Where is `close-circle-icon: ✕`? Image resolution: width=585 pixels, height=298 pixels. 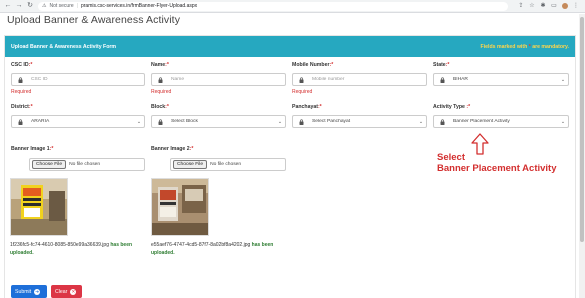 close-circle-icon: ✕ is located at coordinates (73, 291).